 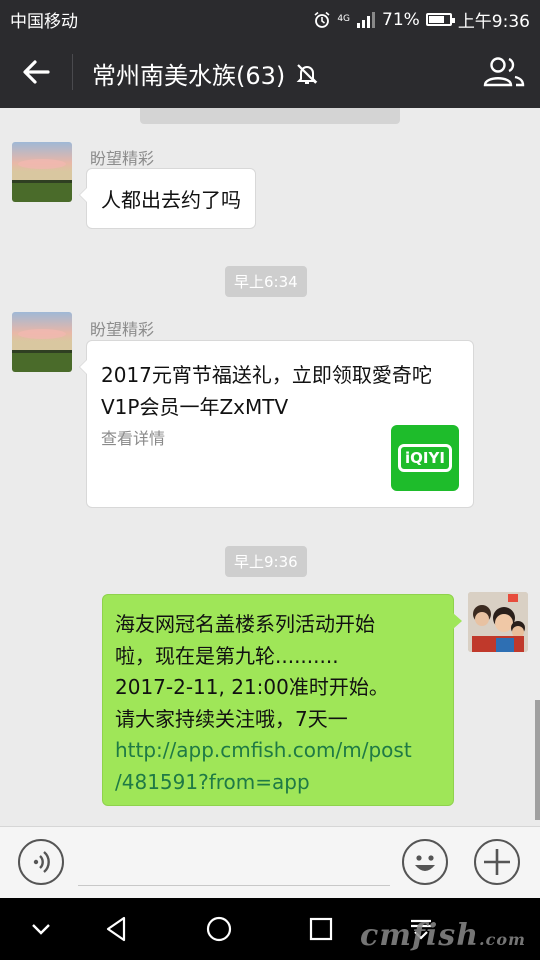 I want to click on signal-icon, so click(x=366, y=19).